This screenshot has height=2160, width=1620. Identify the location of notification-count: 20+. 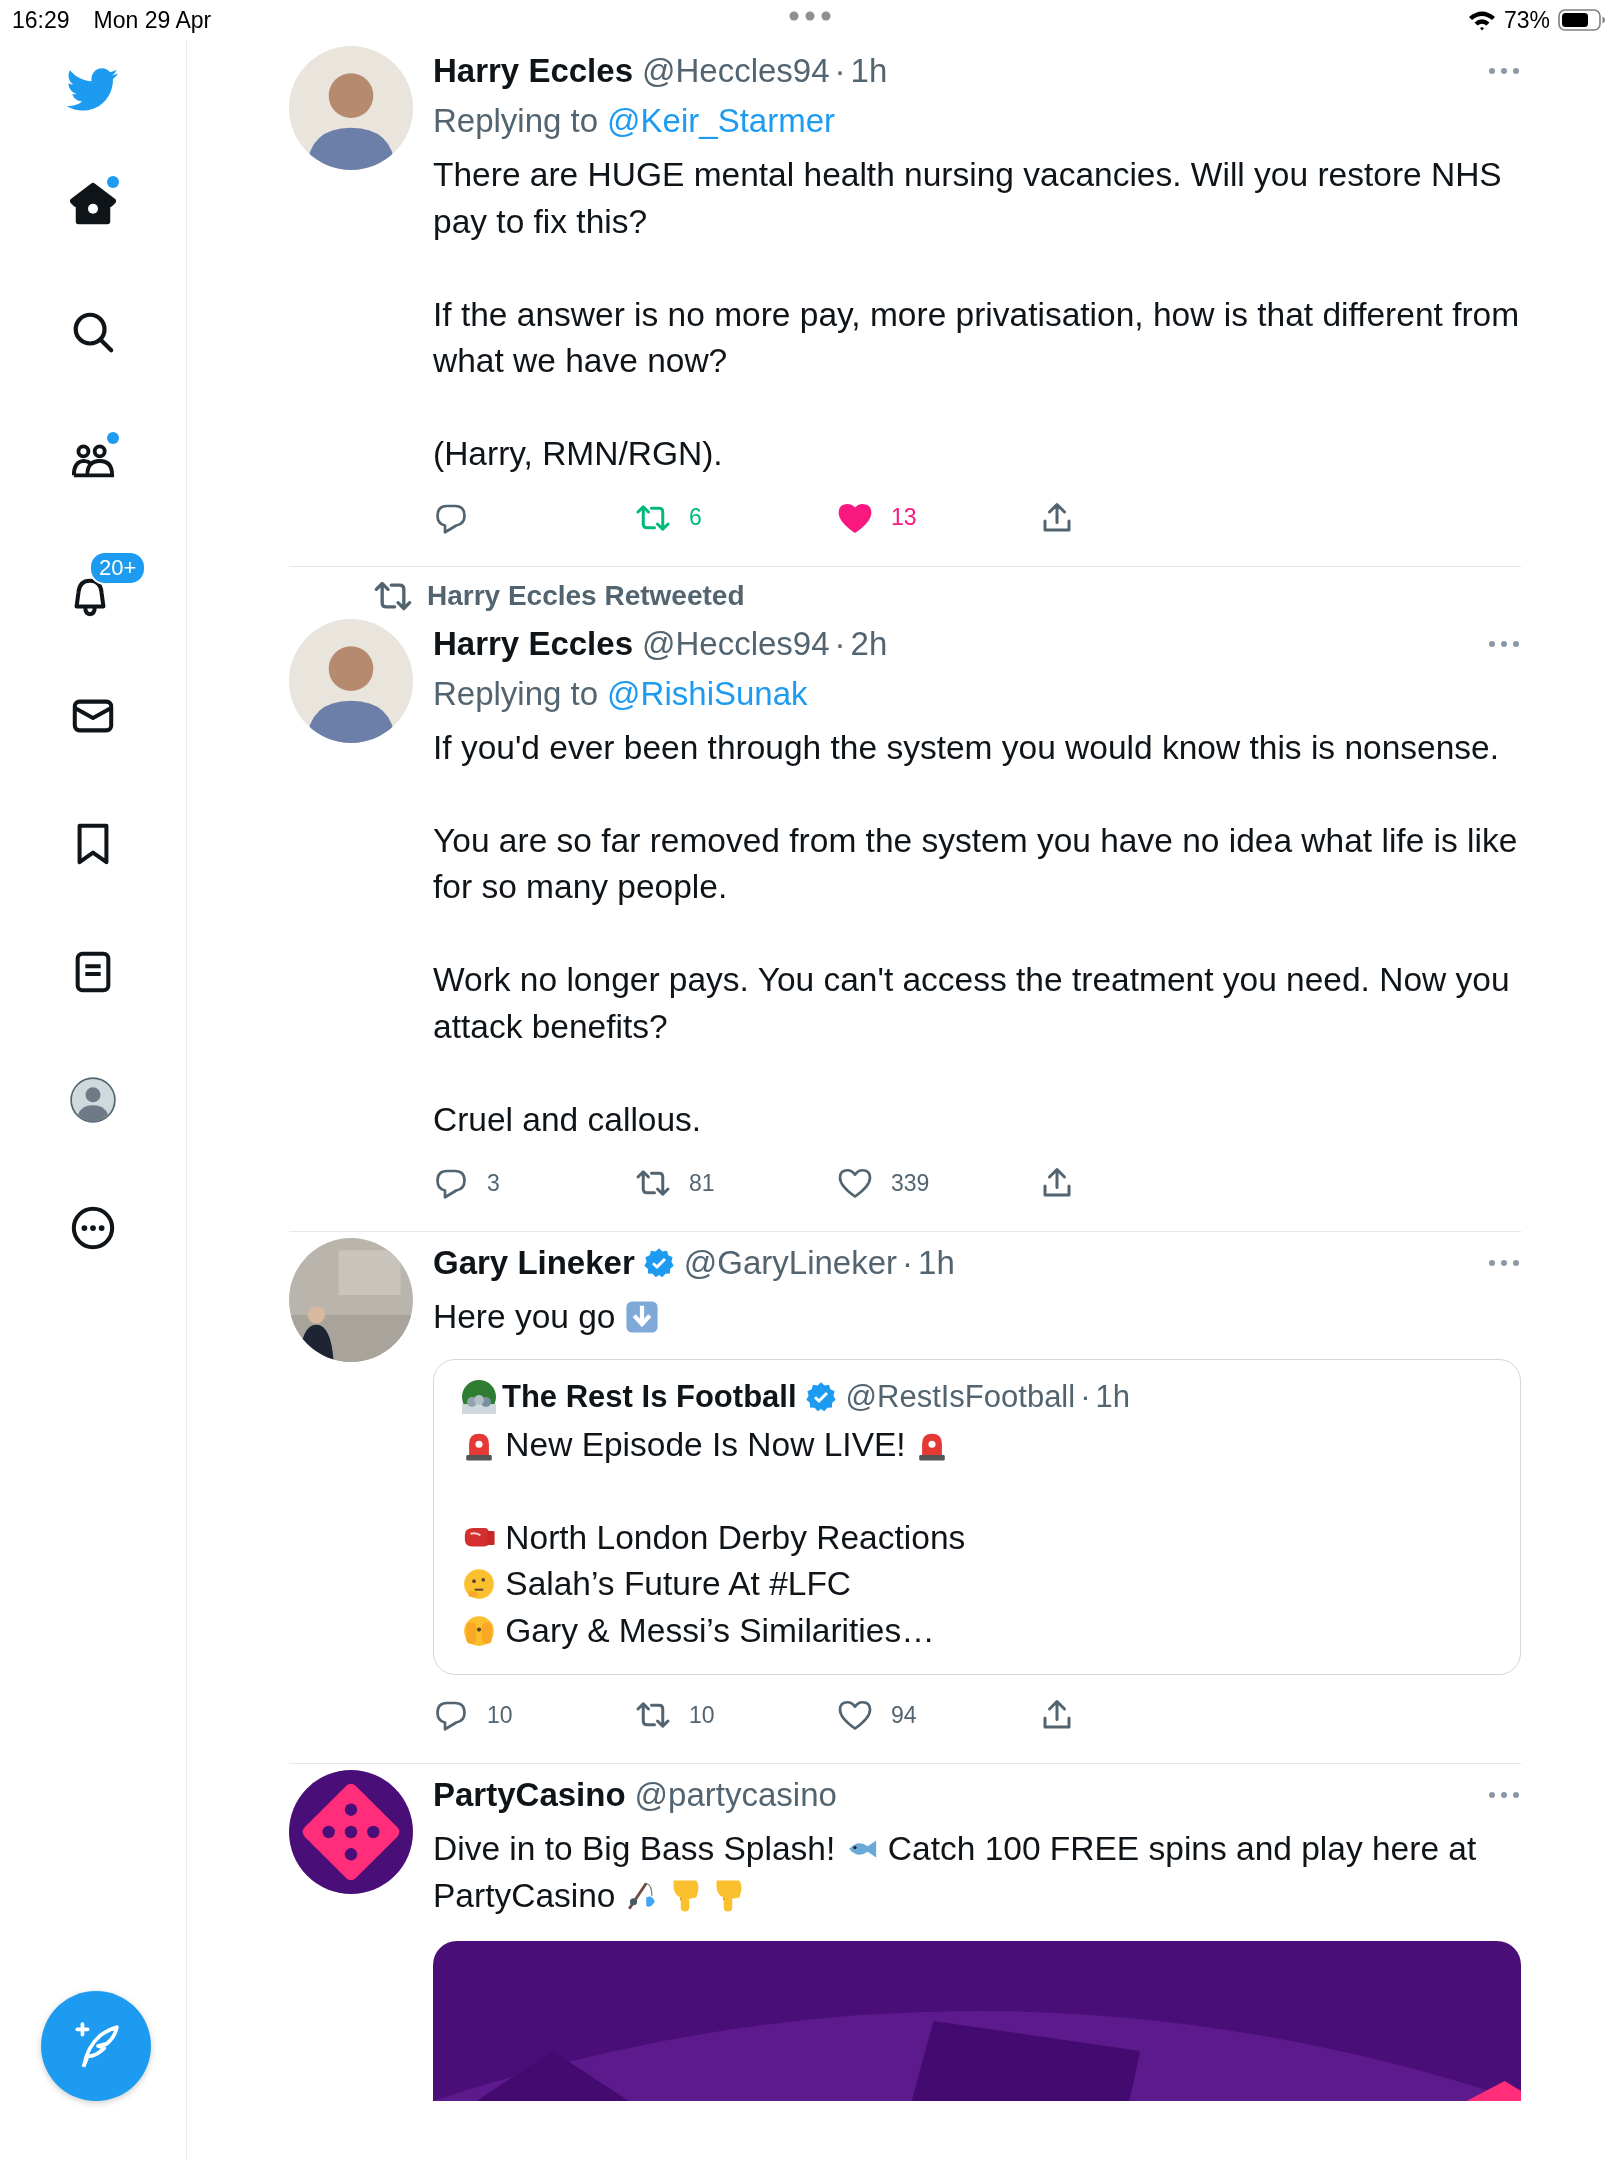
(118, 568).